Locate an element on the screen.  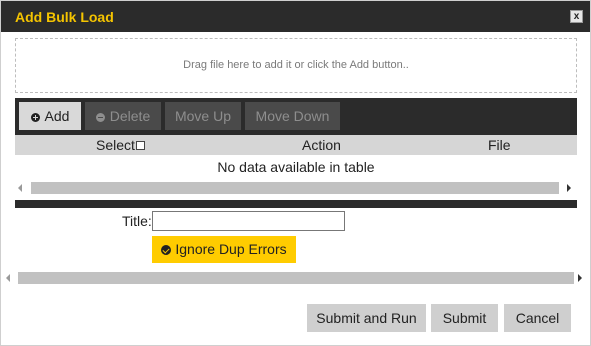
select-all-checkbox is located at coordinates (140, 145).